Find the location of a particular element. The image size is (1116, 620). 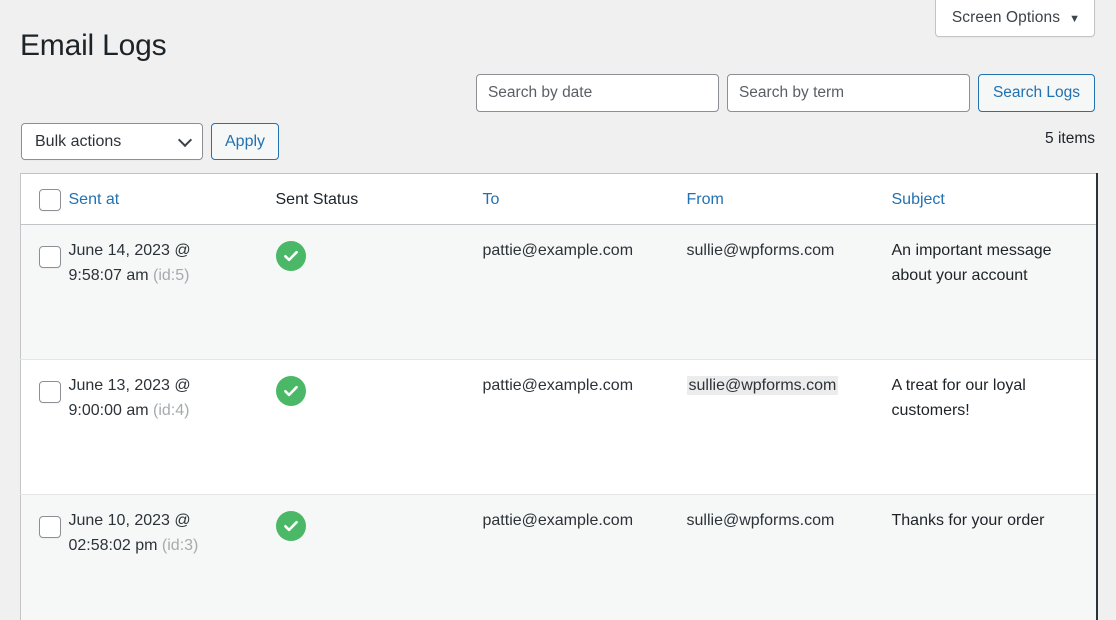

cell-sent-at: June 13, 2023 @ 9:00:00 am (id:4) is located at coordinates (172, 427).